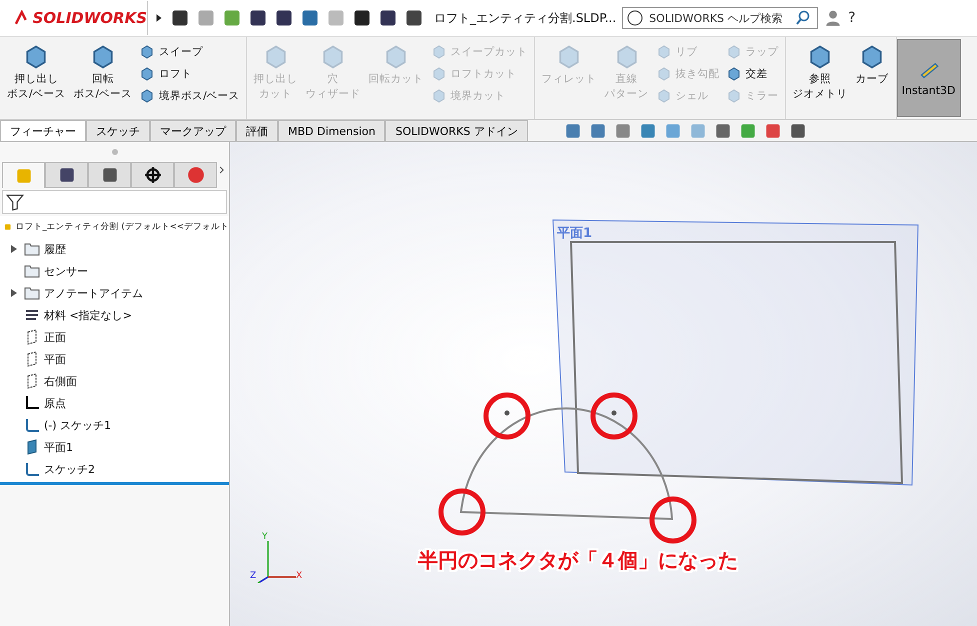  What do you see at coordinates (122, 227) in the screenshot?
I see `tree-root: ロフト_エンティティ分割 (デフォルト<<デフォルト` at bounding box center [122, 227].